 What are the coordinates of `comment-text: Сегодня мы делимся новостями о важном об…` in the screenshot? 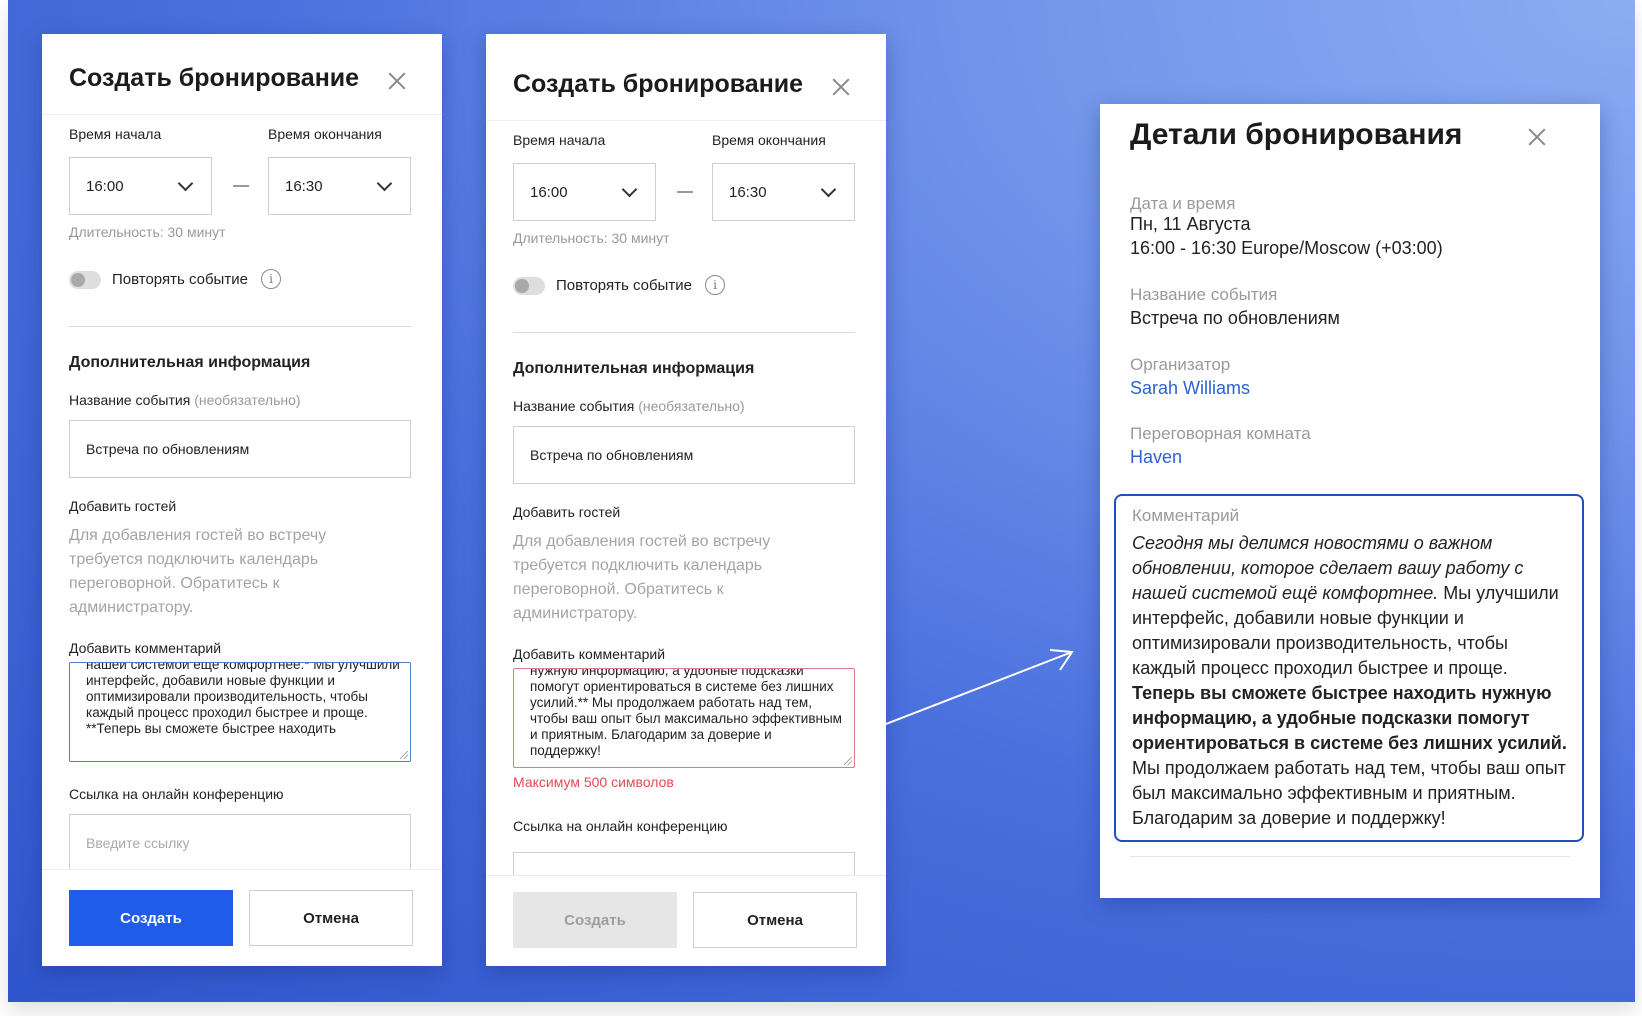 It's located at (1352, 681).